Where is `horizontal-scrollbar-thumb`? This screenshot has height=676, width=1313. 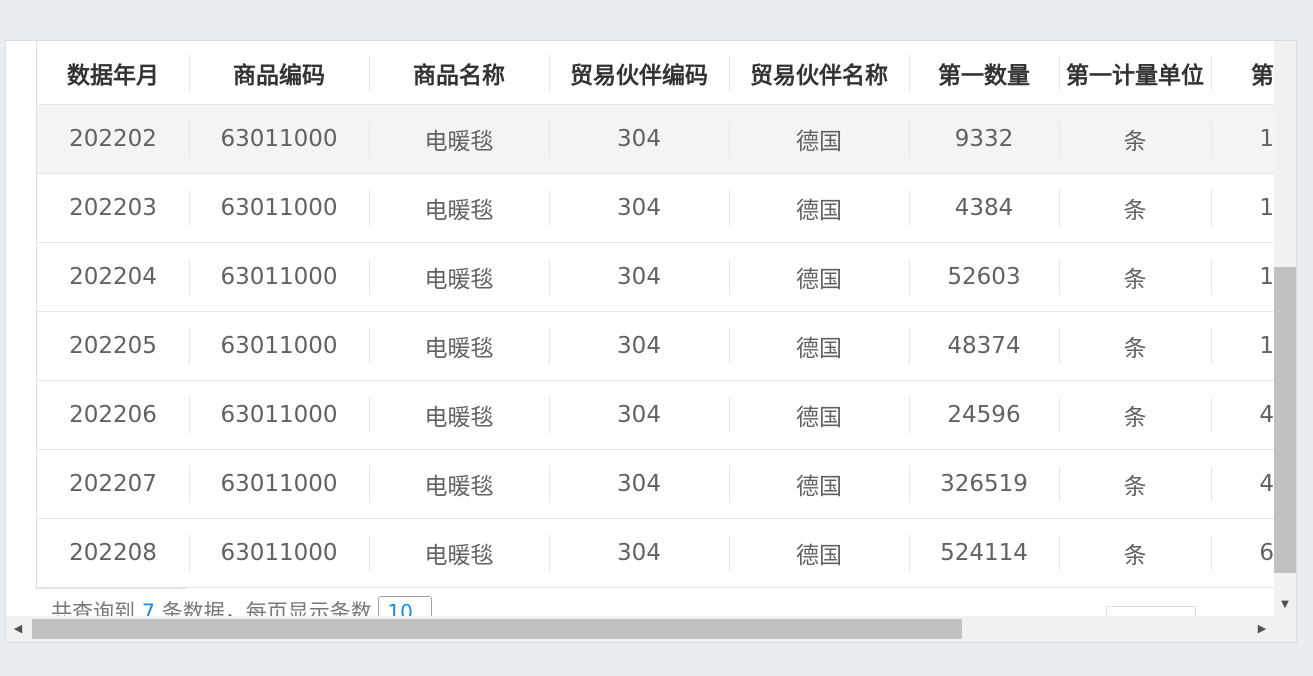
horizontal-scrollbar-thumb is located at coordinates (497, 629).